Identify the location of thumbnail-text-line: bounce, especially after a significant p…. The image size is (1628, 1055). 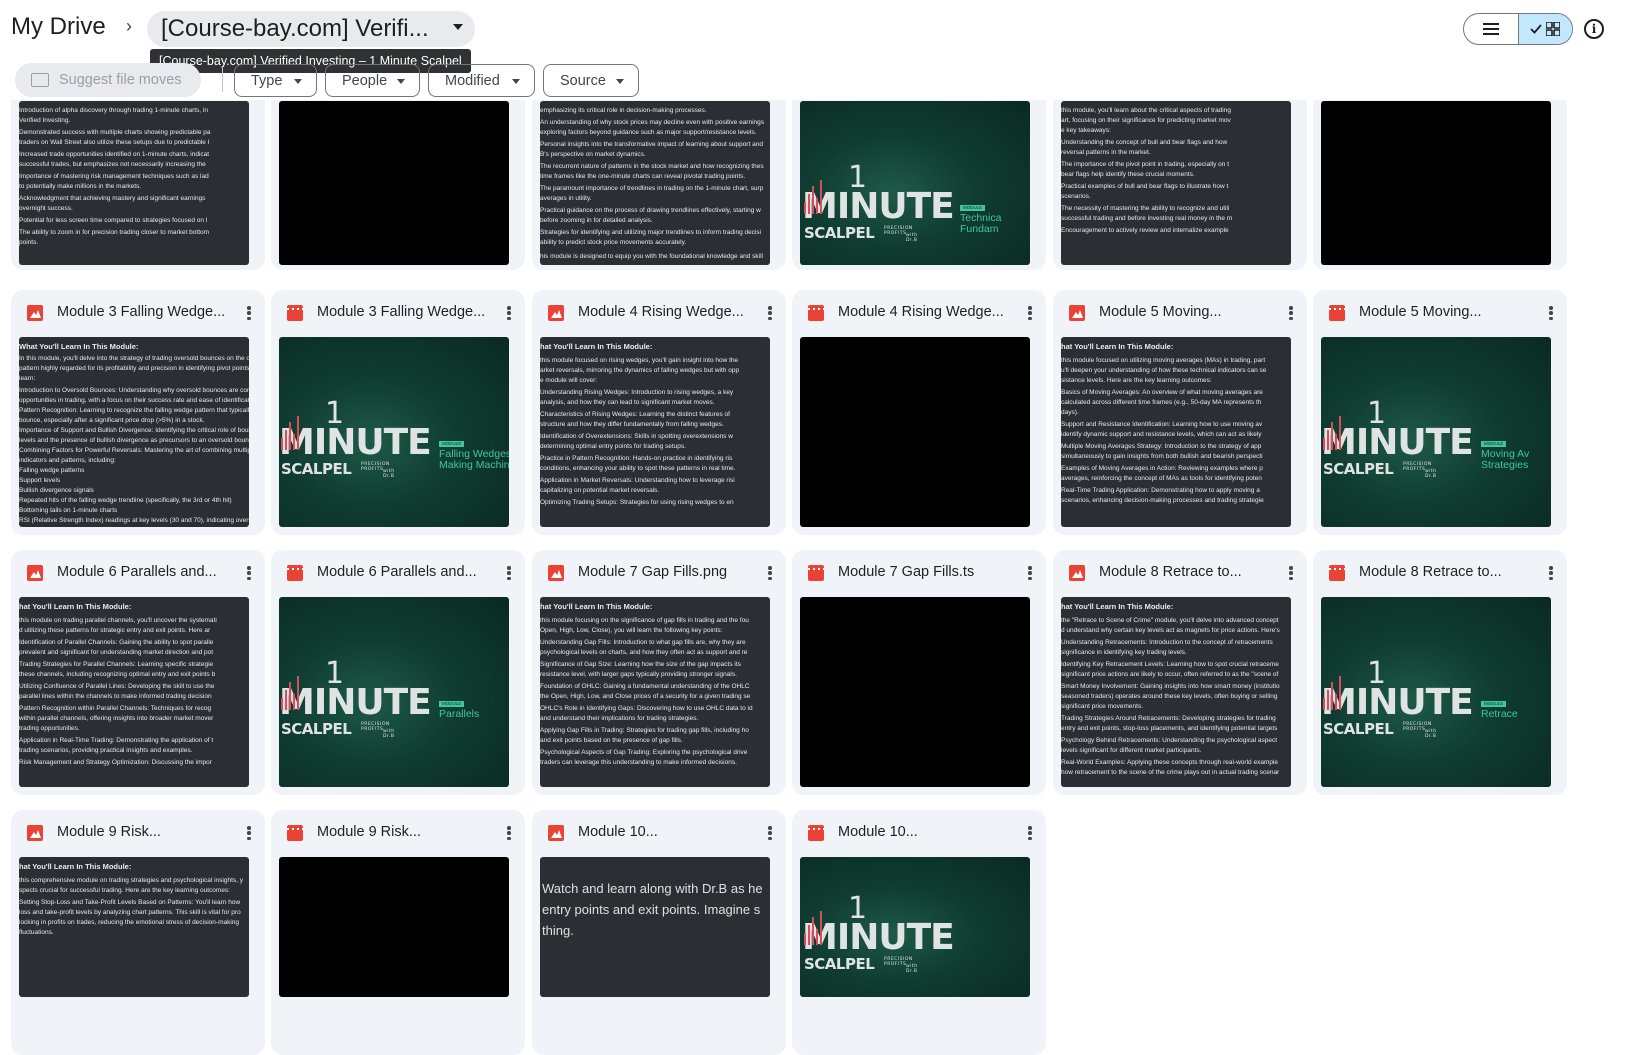
(112, 420).